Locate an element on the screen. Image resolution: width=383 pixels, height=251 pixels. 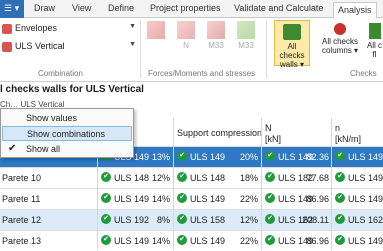
menu-item-show-combinations: Show combinations is located at coordinates (67, 133).